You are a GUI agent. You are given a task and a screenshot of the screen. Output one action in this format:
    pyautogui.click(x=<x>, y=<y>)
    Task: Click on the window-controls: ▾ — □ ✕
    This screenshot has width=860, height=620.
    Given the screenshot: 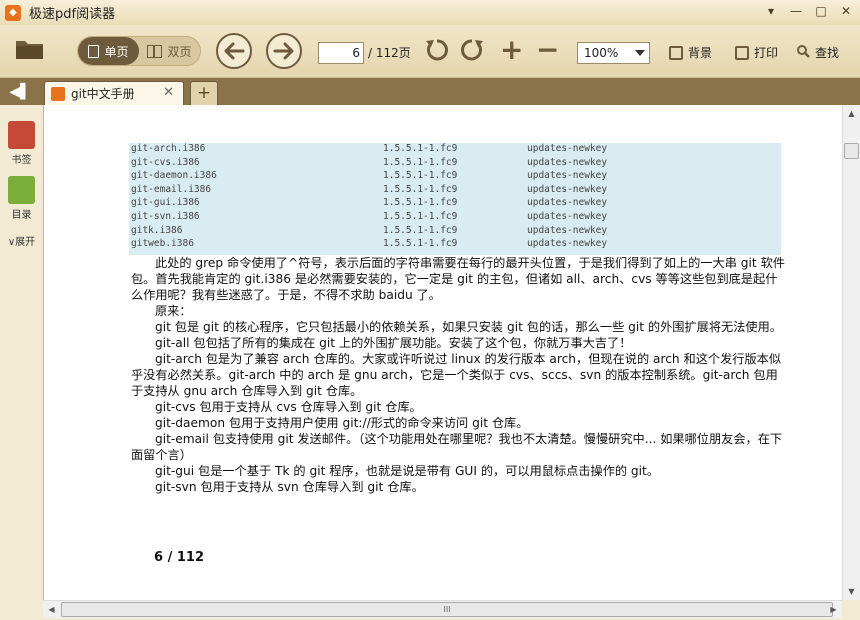 What is the action you would take?
    pyautogui.click(x=808, y=11)
    